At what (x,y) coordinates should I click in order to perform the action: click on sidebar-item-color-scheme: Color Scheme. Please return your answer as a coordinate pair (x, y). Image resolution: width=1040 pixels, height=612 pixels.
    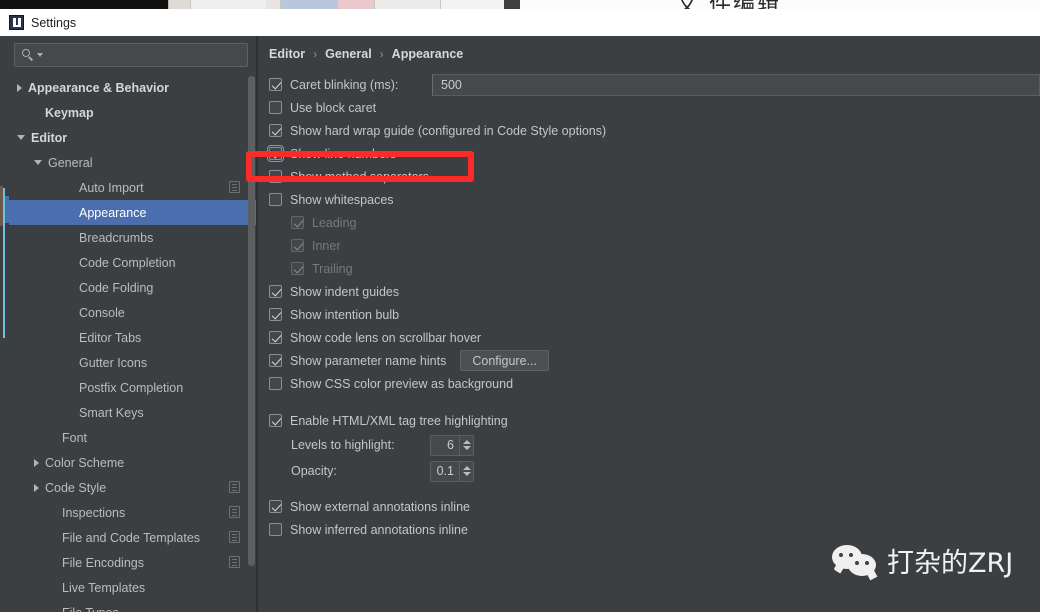
    Looking at the image, I should click on (132, 462).